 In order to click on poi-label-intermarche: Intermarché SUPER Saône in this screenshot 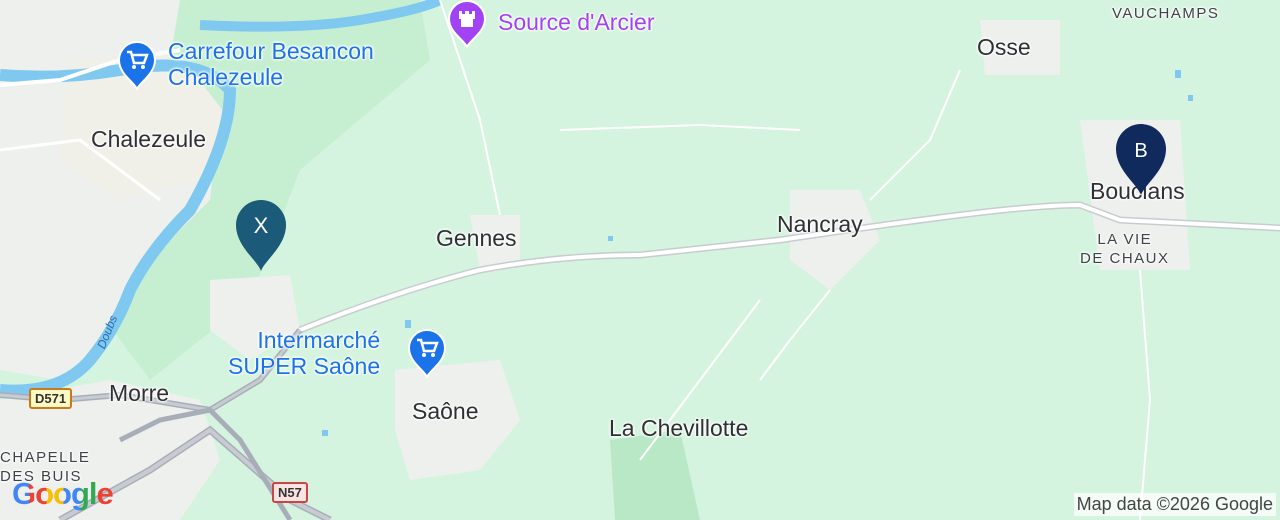, I will do `click(304, 353)`.